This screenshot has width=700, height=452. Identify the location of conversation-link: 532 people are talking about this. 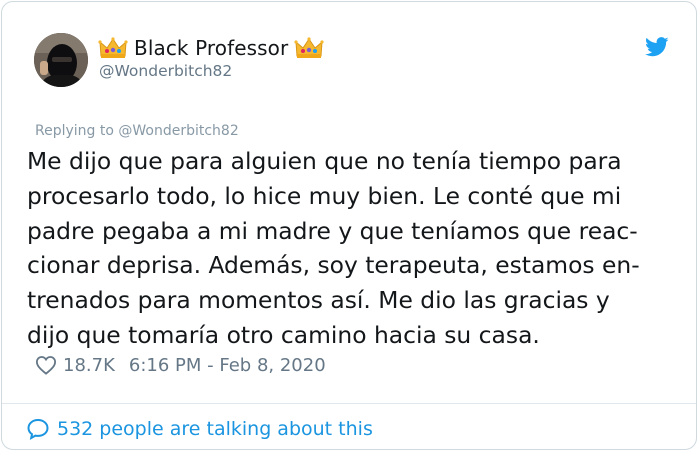
(199, 429).